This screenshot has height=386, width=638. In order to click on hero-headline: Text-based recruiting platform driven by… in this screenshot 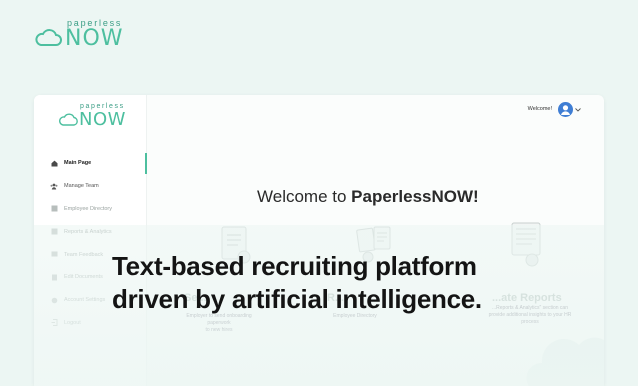, I will do `click(342, 283)`.